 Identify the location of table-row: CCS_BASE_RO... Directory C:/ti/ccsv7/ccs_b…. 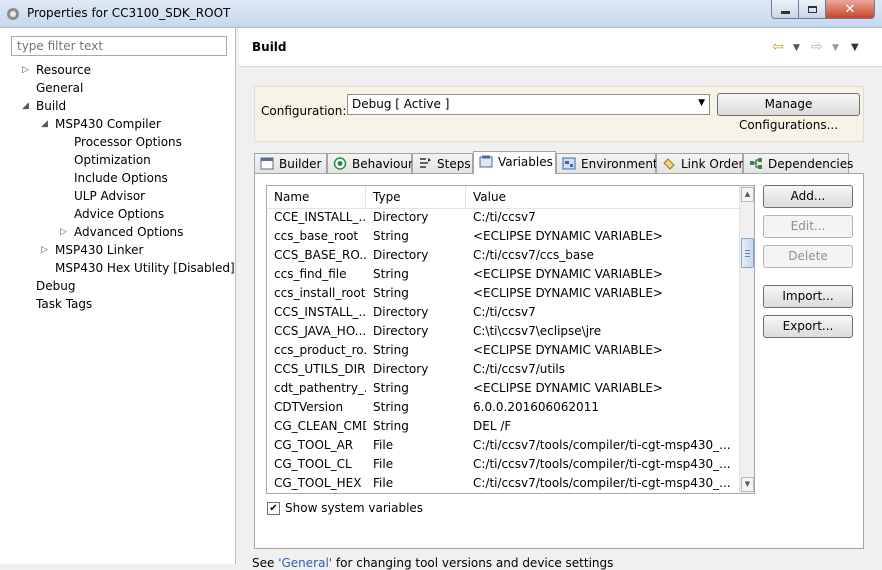
(503, 255).